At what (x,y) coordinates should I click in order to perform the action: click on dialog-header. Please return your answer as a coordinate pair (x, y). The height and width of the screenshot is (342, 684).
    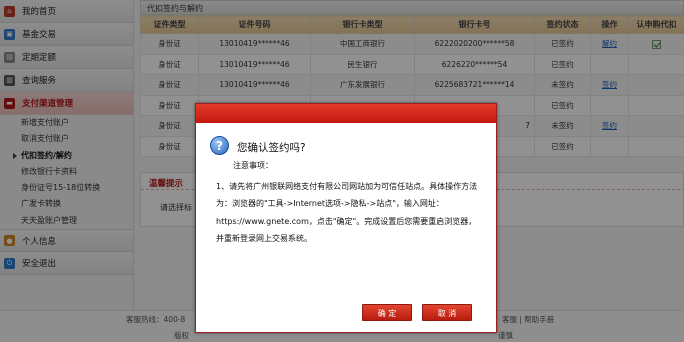
    Looking at the image, I should click on (346, 113).